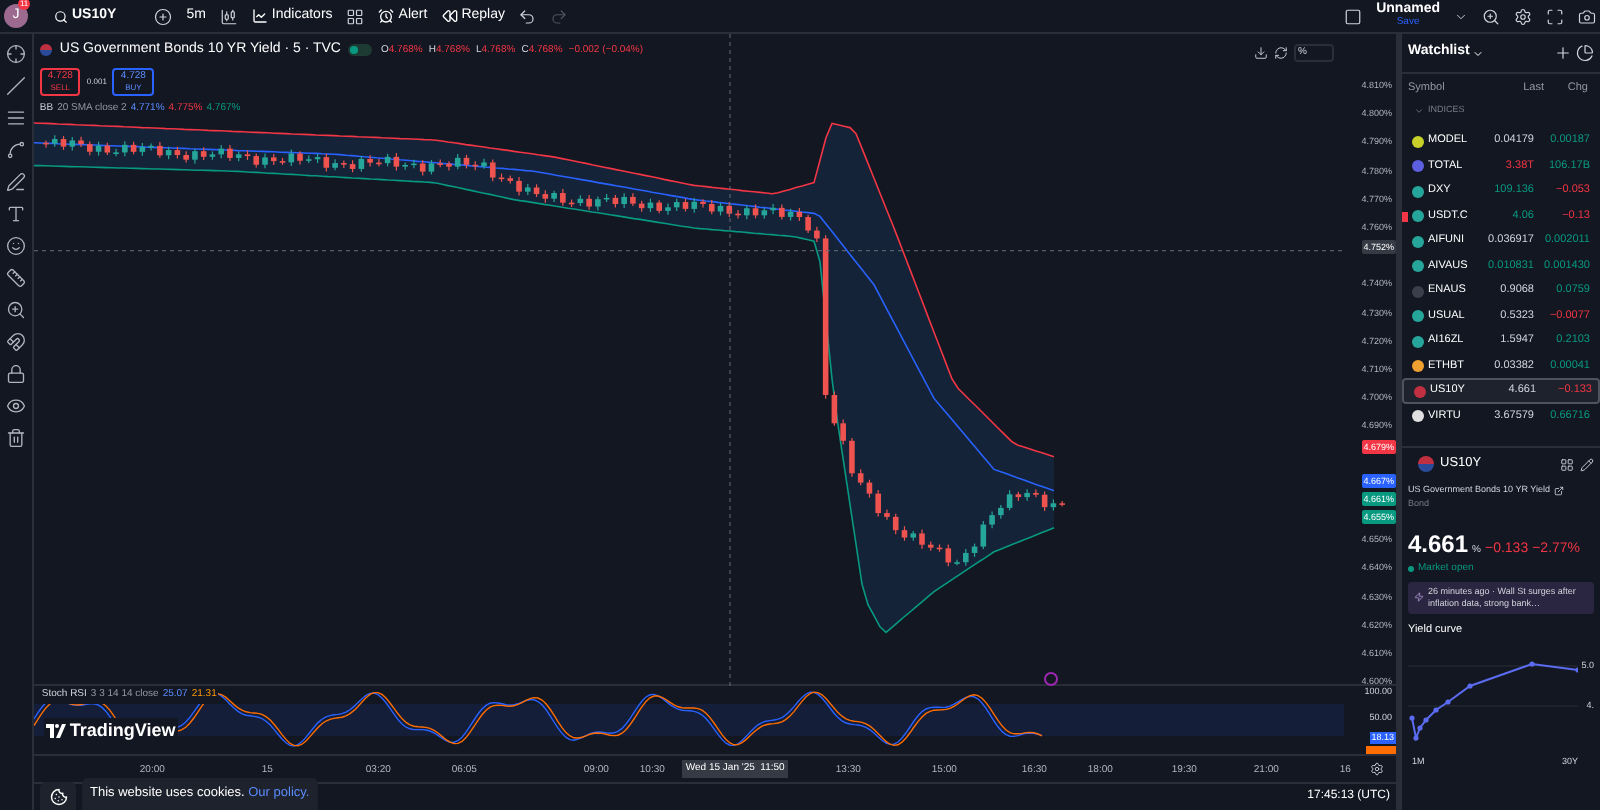 The height and width of the screenshot is (810, 1600). What do you see at coordinates (1050, 679) in the screenshot?
I see `event-icon` at bounding box center [1050, 679].